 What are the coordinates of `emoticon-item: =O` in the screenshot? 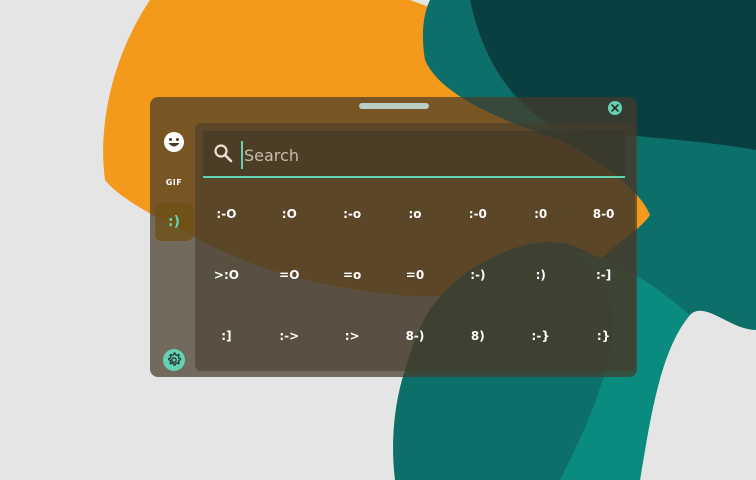 It's located at (289, 274).